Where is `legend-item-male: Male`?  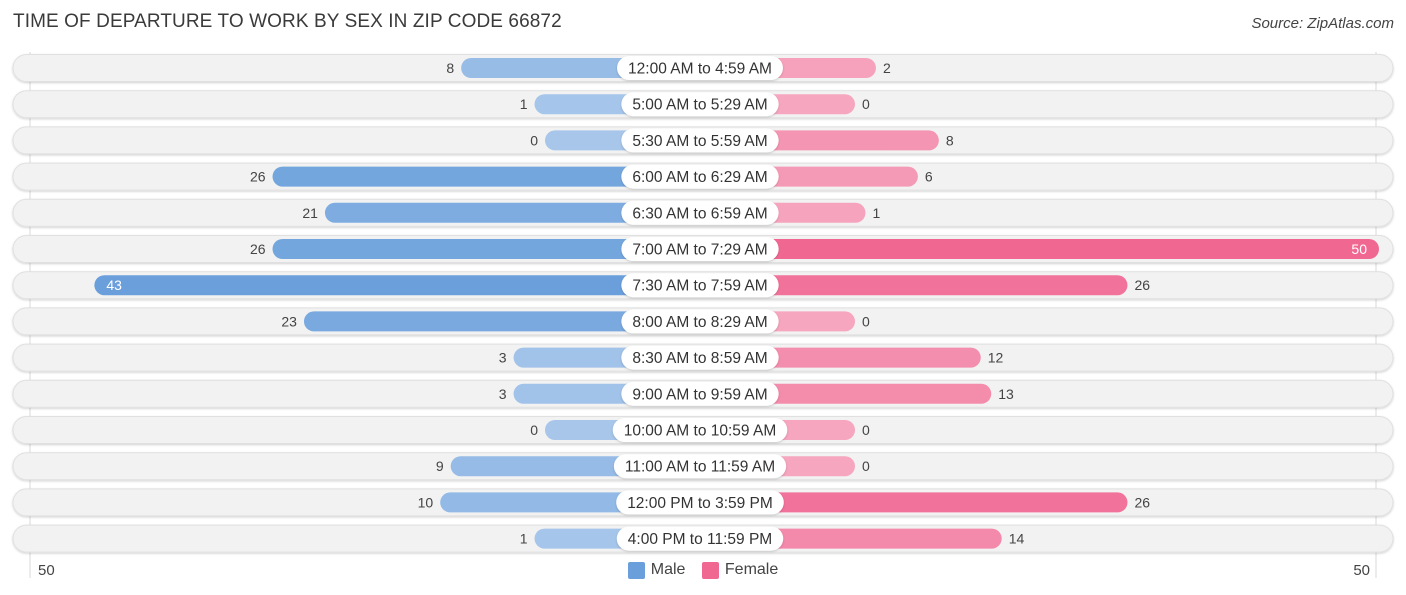
legend-item-male: Male is located at coordinates (656, 570).